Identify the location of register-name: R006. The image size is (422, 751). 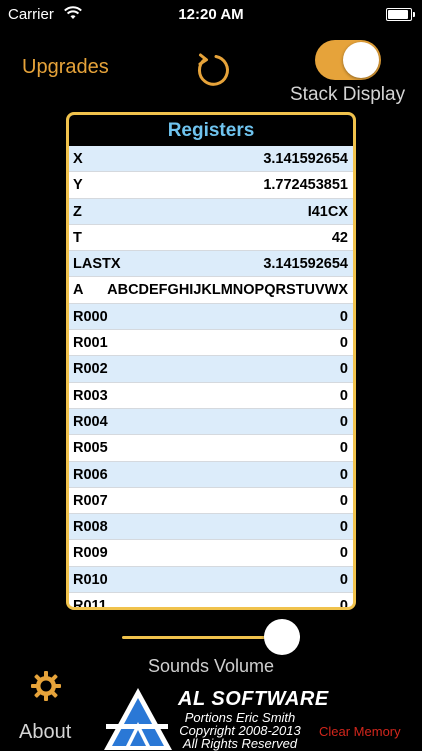
(90, 474).